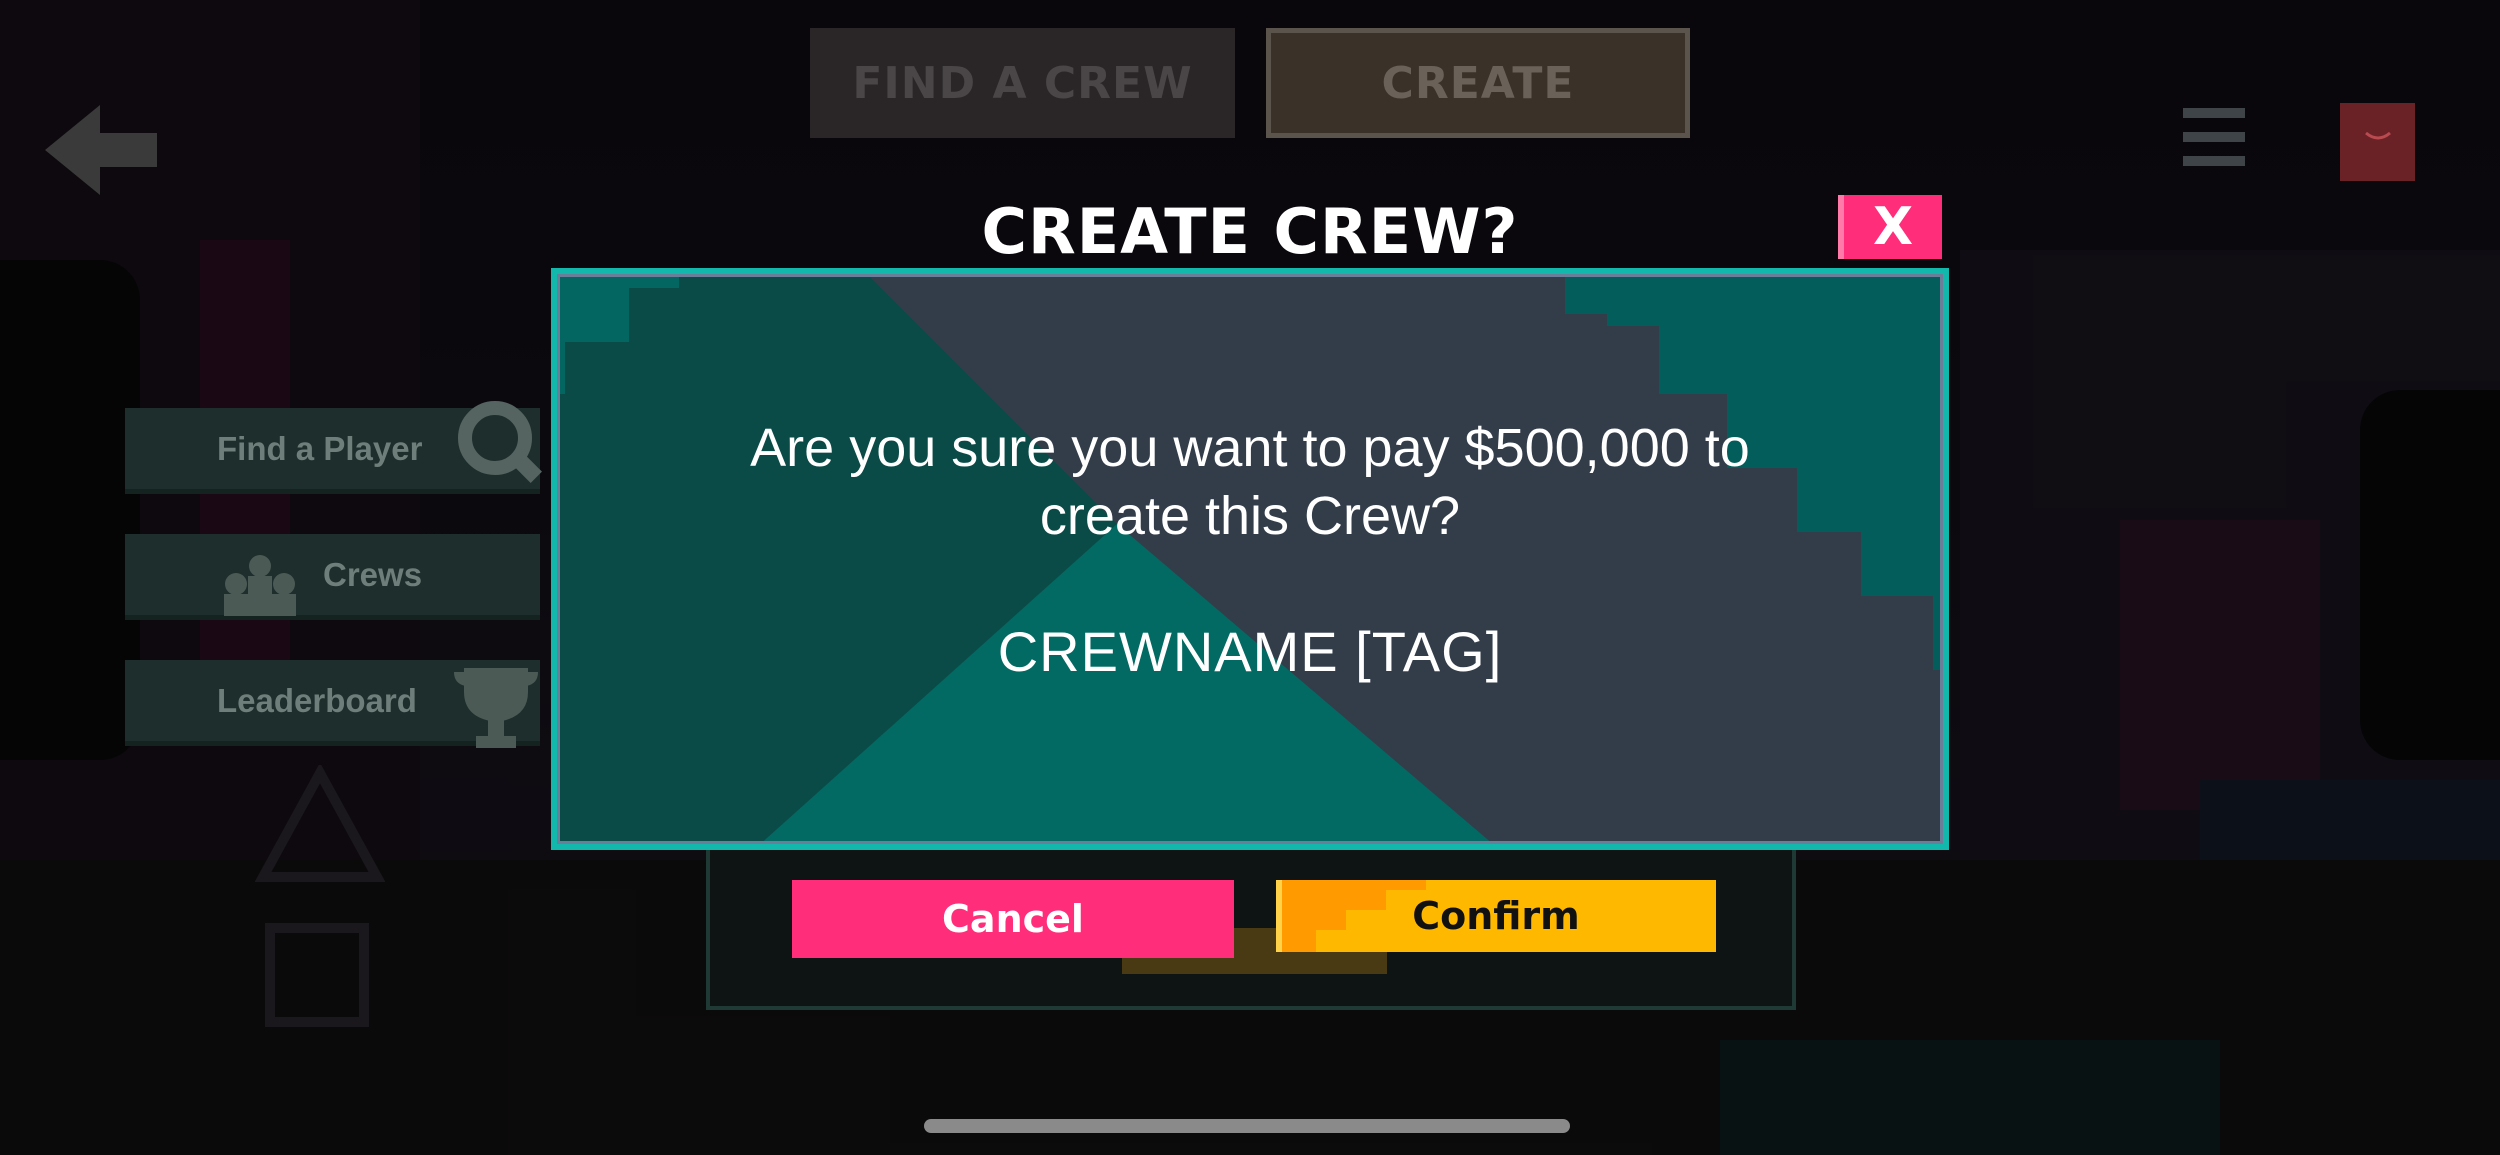 This screenshot has height=1155, width=2500. Describe the element at coordinates (260, 585) in the screenshot. I see `crew-people-icon` at that location.